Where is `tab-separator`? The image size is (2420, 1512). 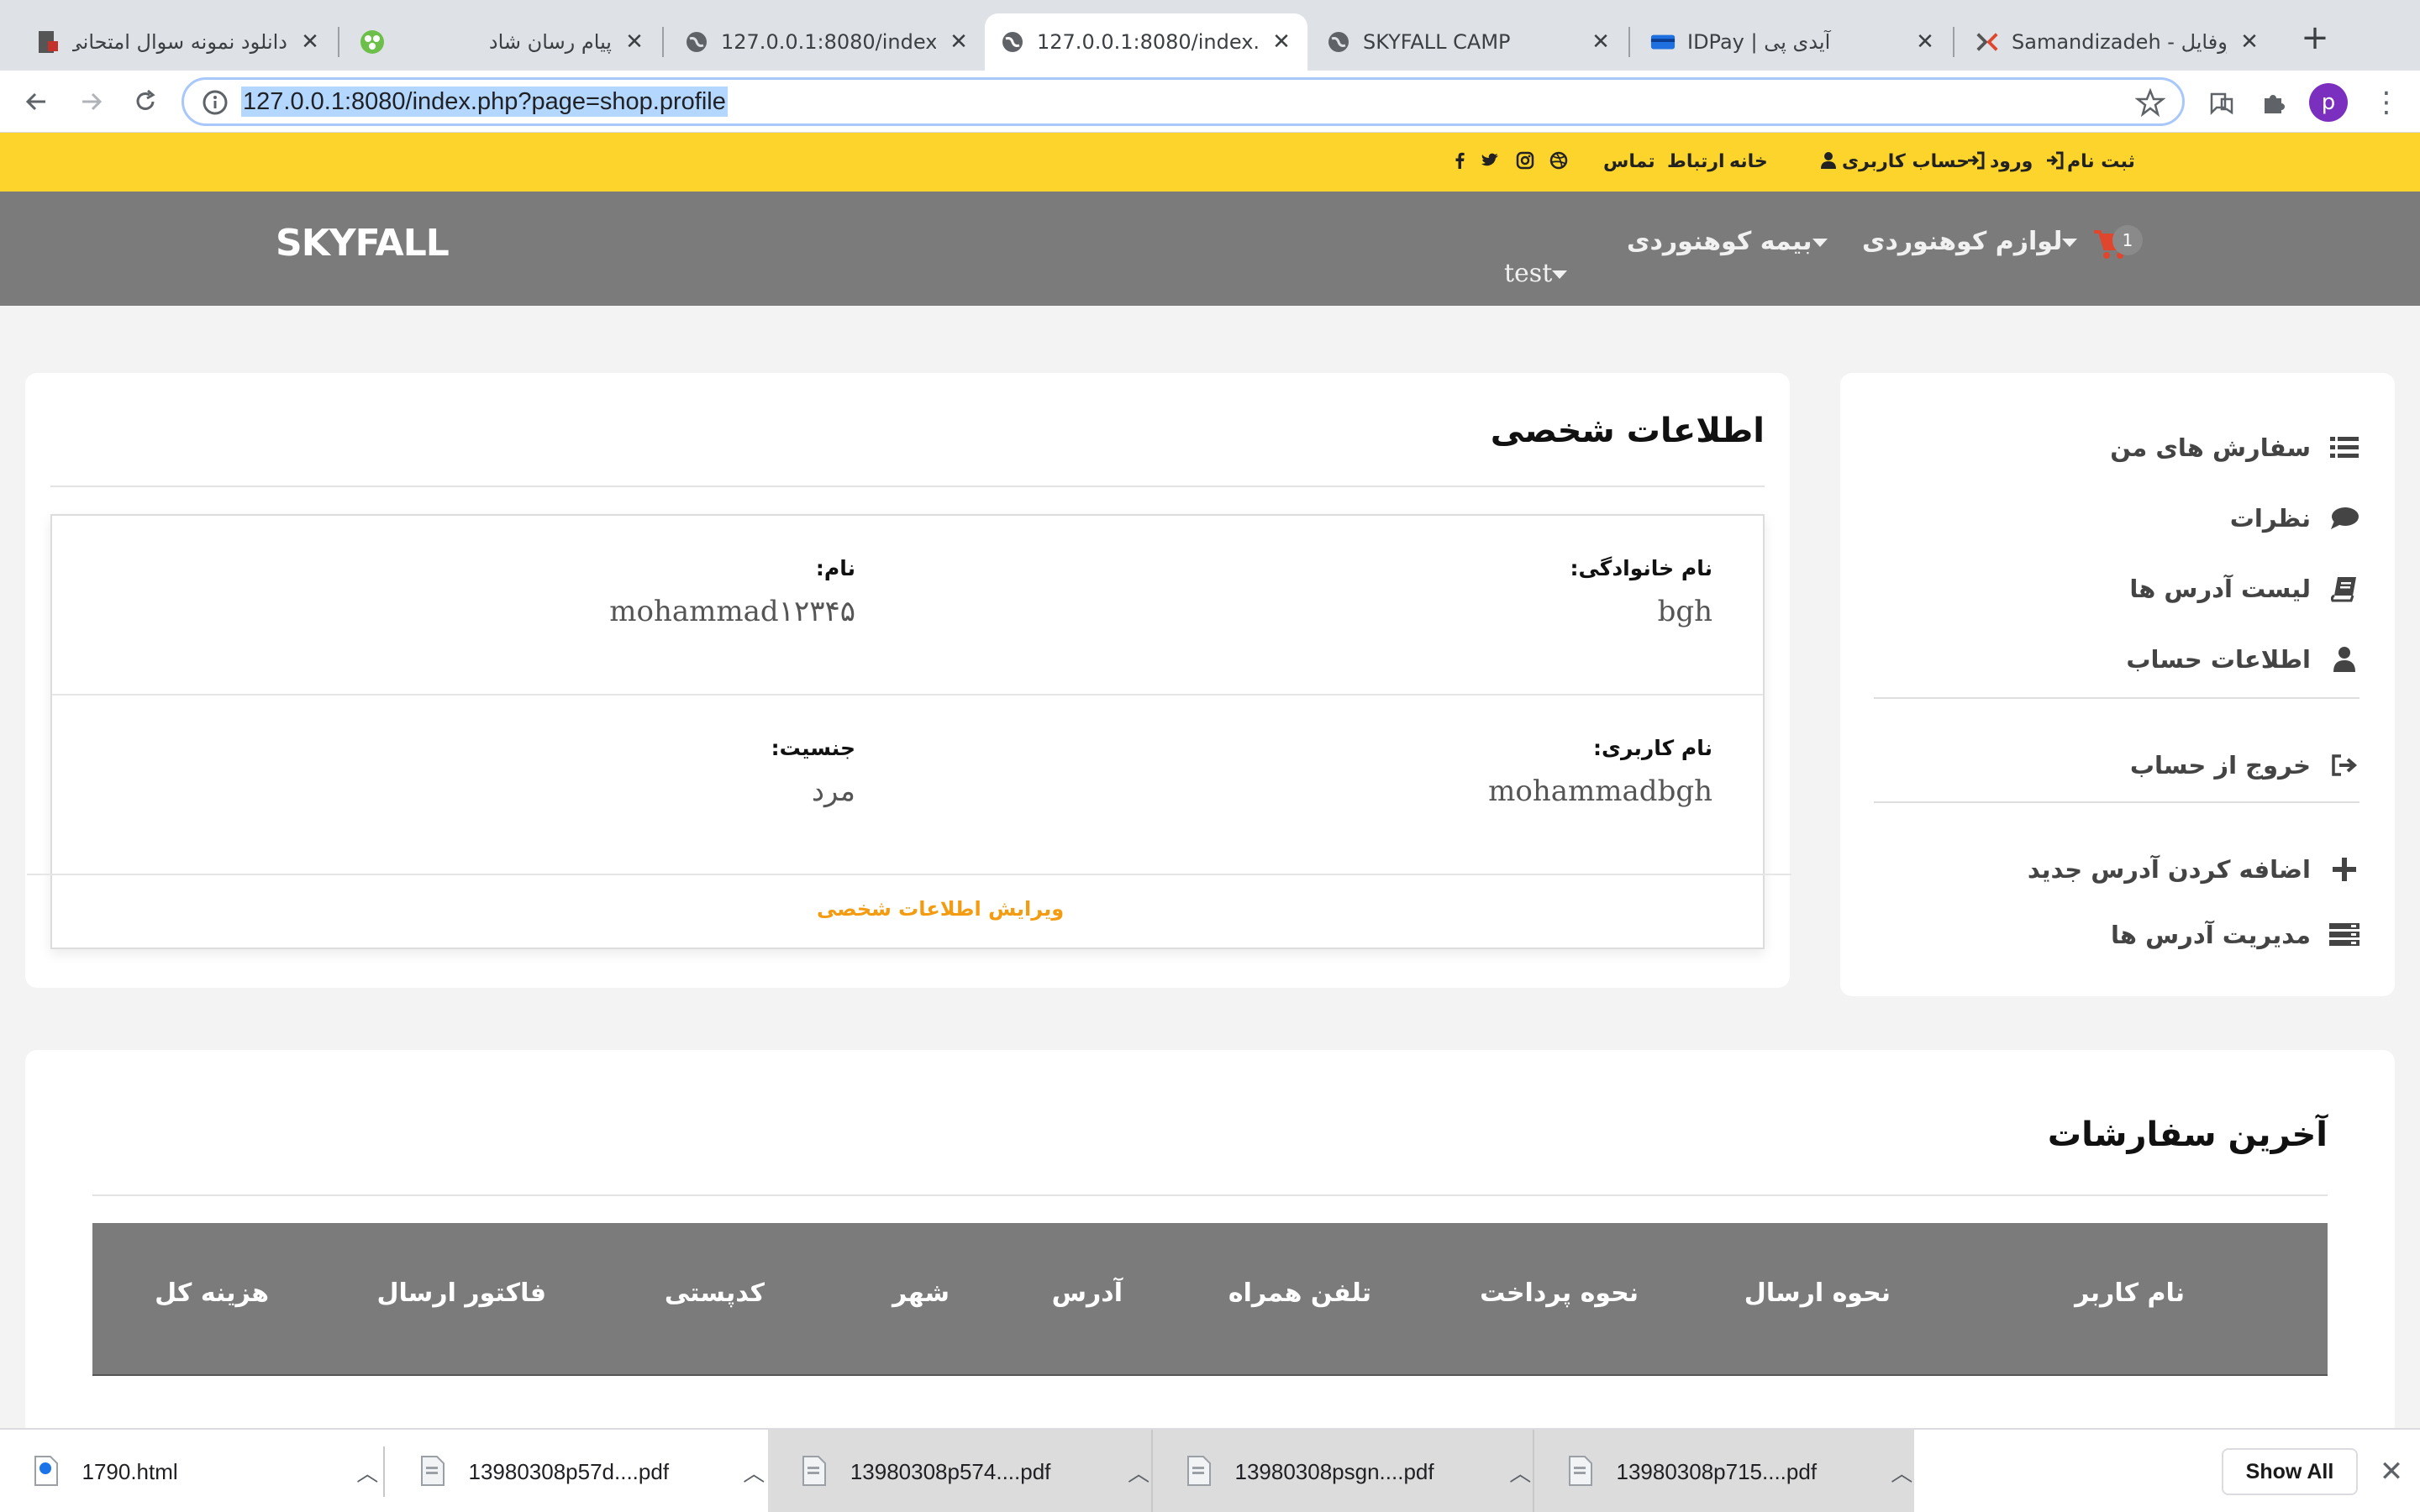
tab-separator is located at coordinates (338, 42).